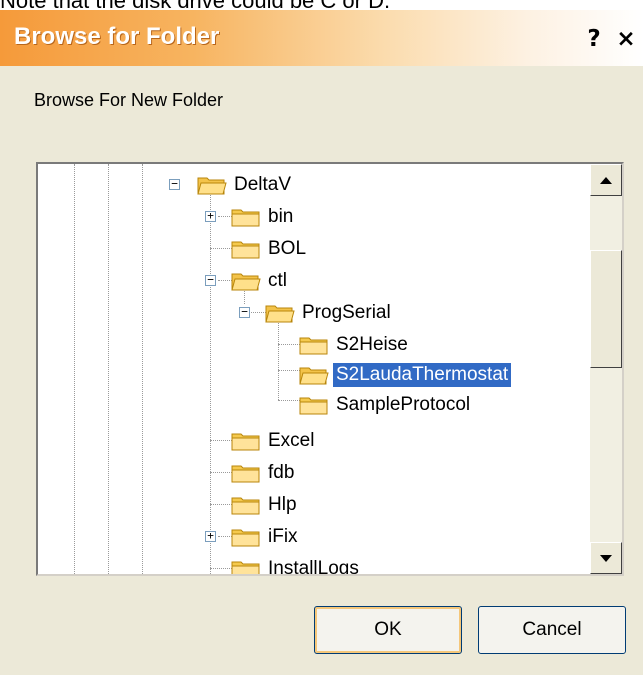 Image resolution: width=643 pixels, height=675 pixels. Describe the element at coordinates (626, 39) in the screenshot. I see `close-button: ×` at that location.